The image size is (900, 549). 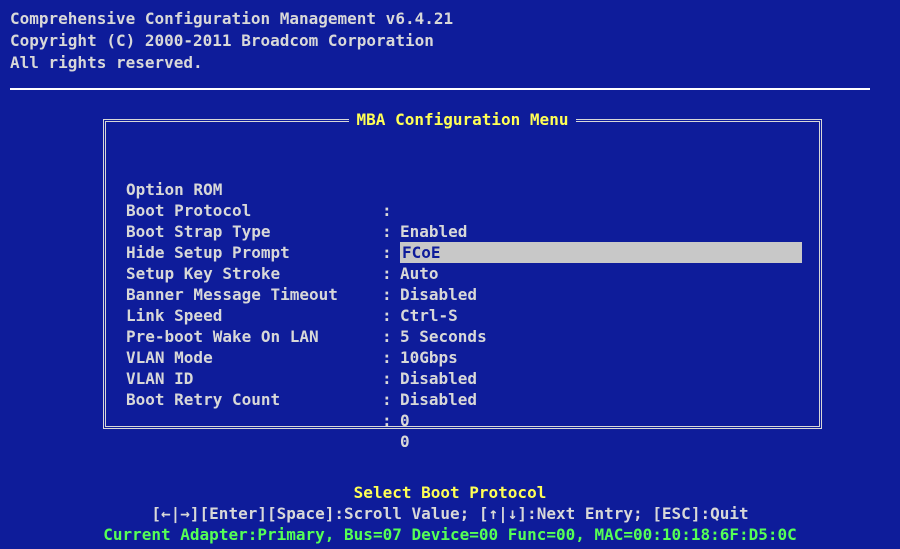 What do you see at coordinates (466, 262) in the screenshot?
I see `menu-item-hide-setup-prompt: Hide Setup Prompt : Disabled` at bounding box center [466, 262].